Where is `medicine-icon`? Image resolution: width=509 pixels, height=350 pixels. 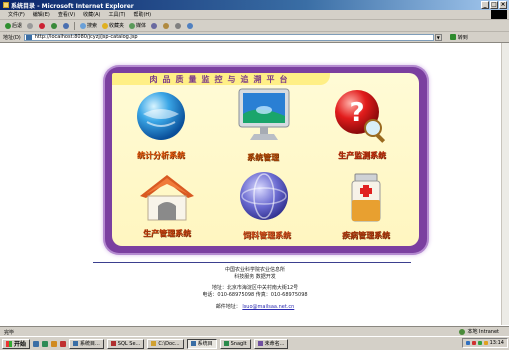
medicine-icon is located at coordinates (366, 198).